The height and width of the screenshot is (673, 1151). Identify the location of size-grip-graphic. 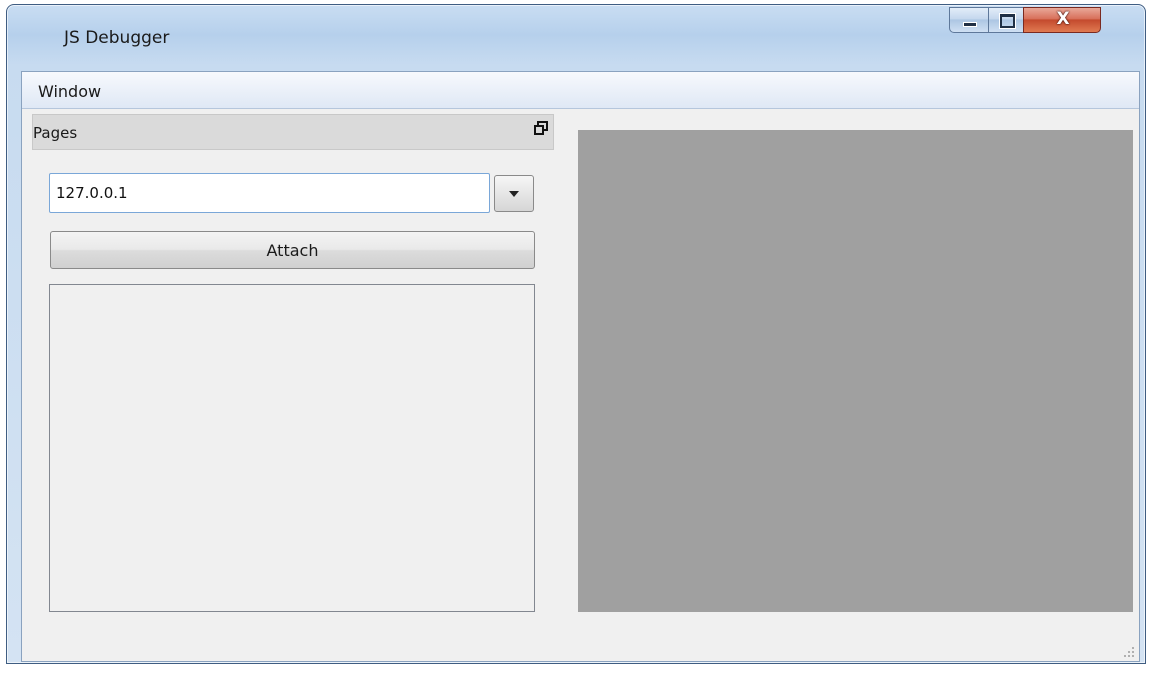
(1129, 652).